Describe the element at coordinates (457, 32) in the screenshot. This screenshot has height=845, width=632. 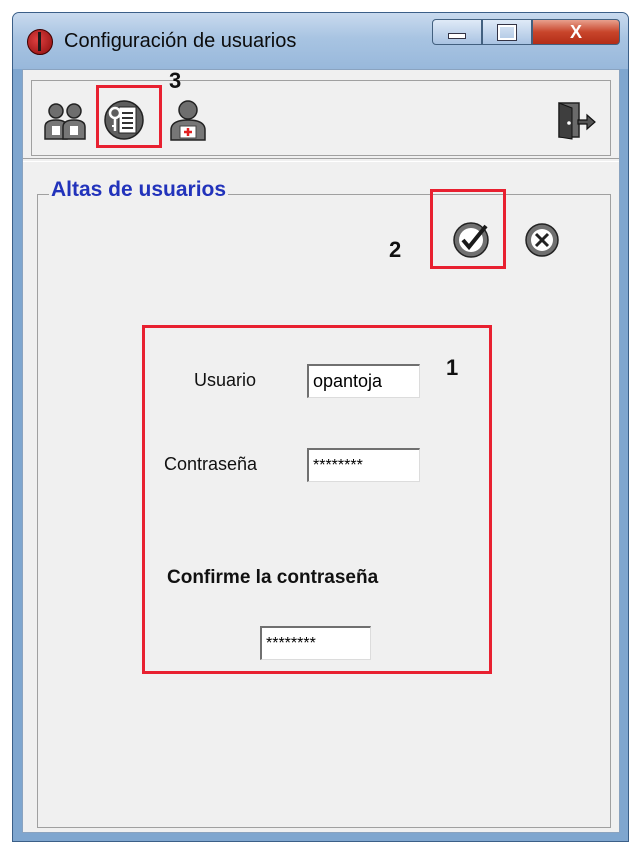
I see `minimize-button` at that location.